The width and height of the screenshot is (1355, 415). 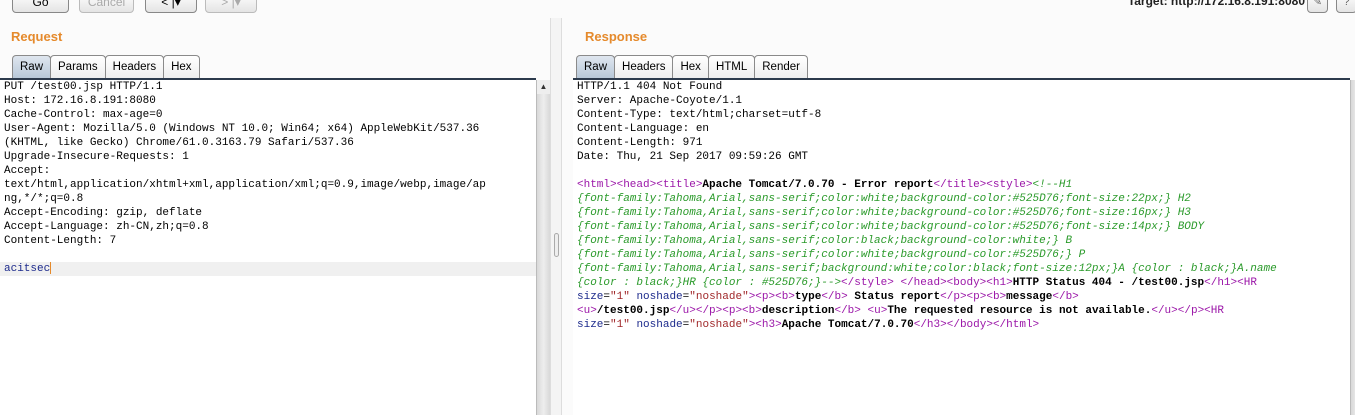 I want to click on request-line: Accept-Encoding: gzip, deflate, so click(x=268, y=213).